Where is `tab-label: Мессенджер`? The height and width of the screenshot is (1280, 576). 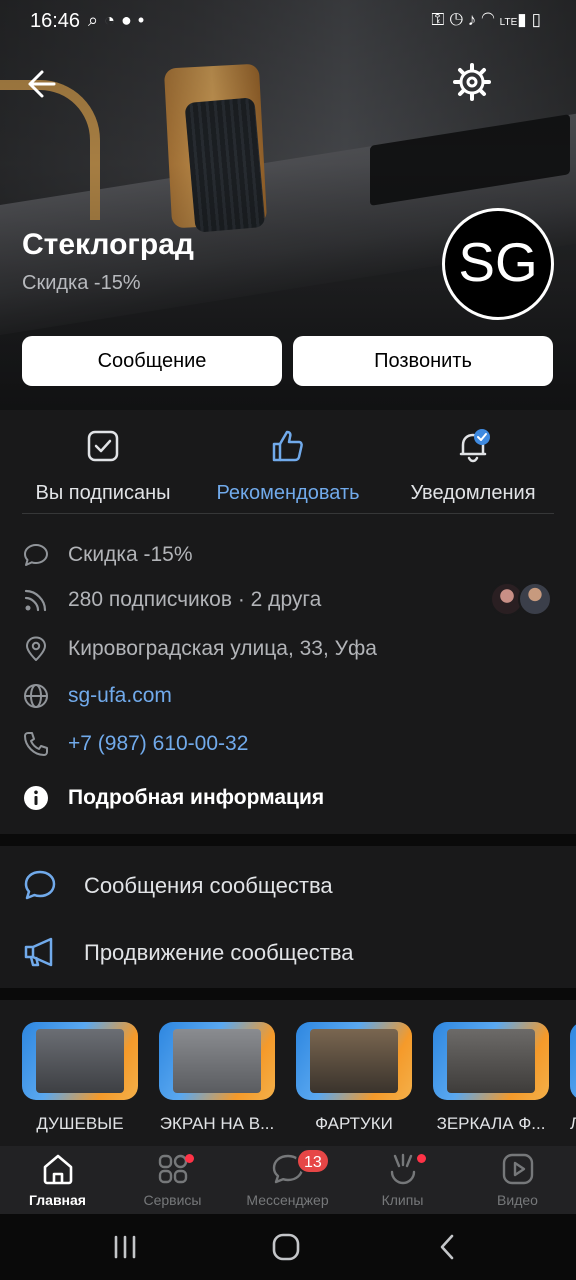
tab-label: Мессенджер is located at coordinates (287, 1200).